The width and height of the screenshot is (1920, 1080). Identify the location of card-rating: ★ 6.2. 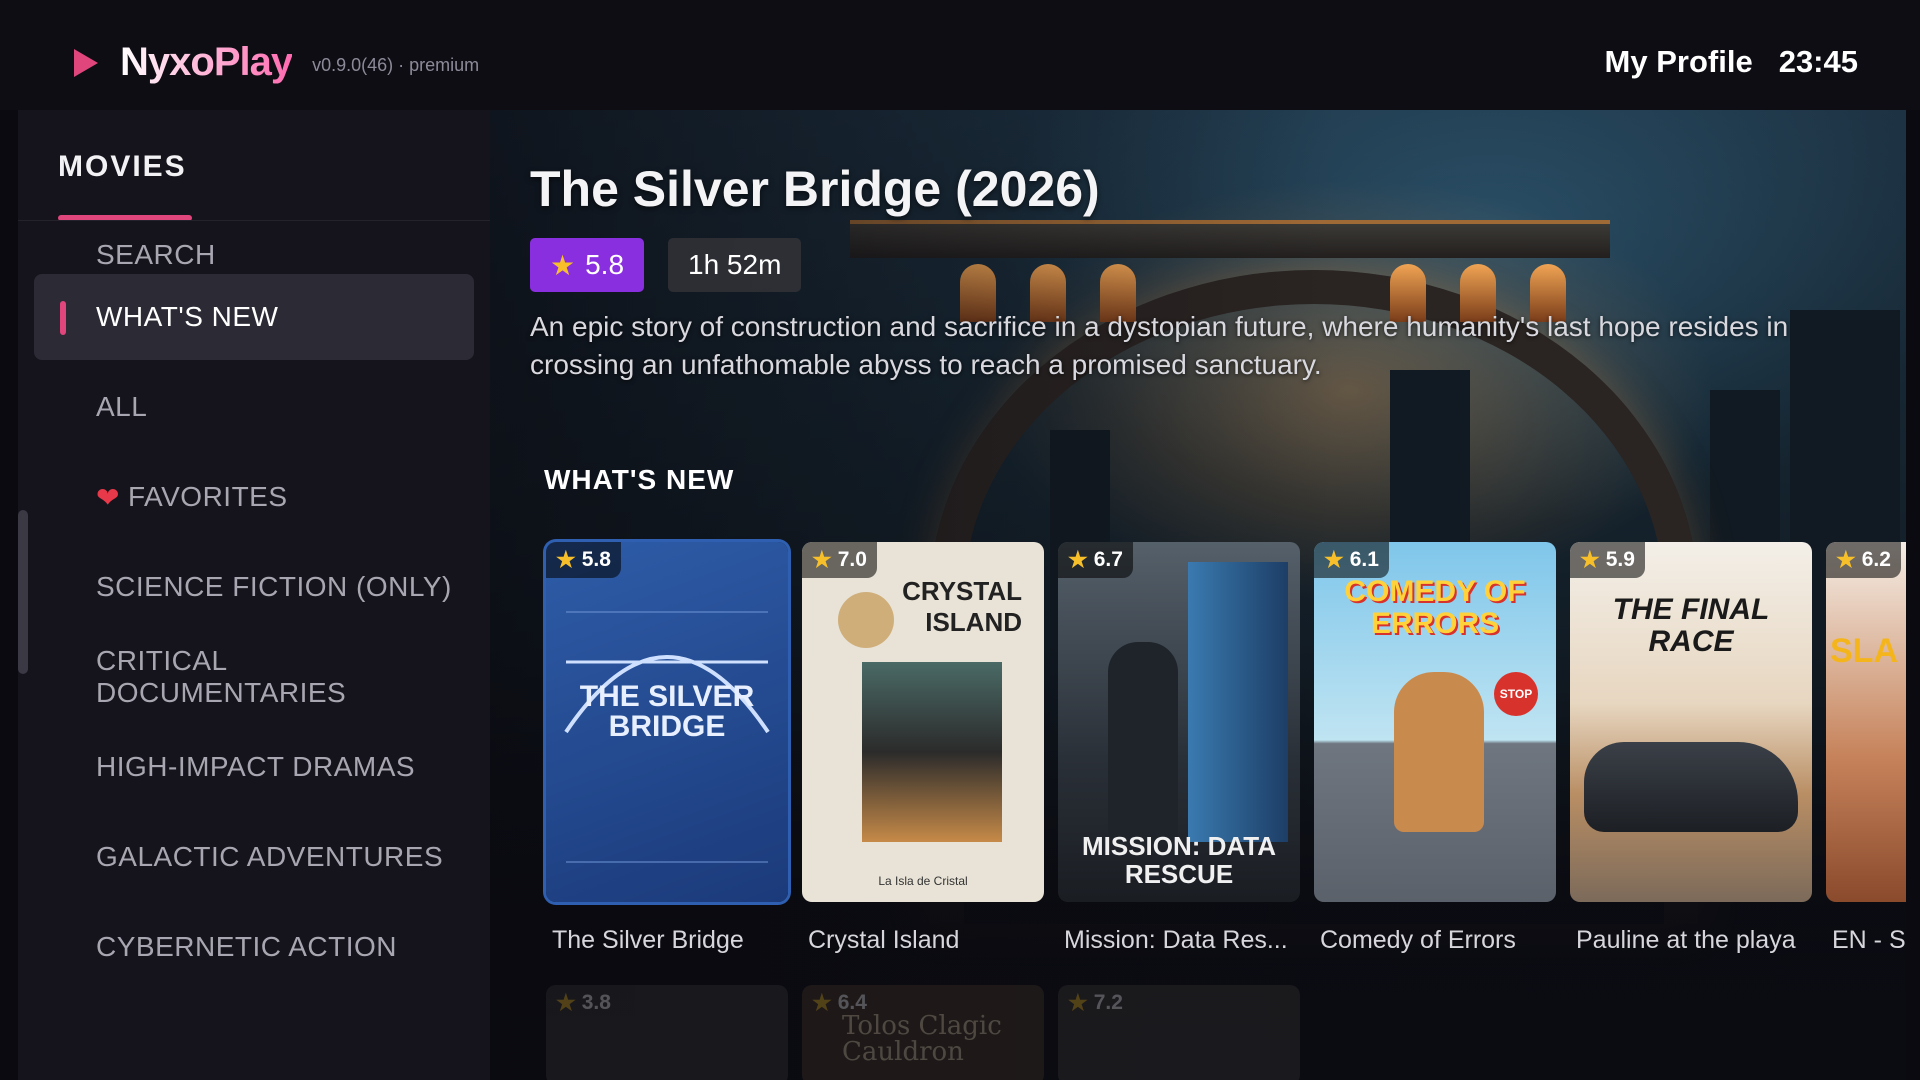
(1863, 560).